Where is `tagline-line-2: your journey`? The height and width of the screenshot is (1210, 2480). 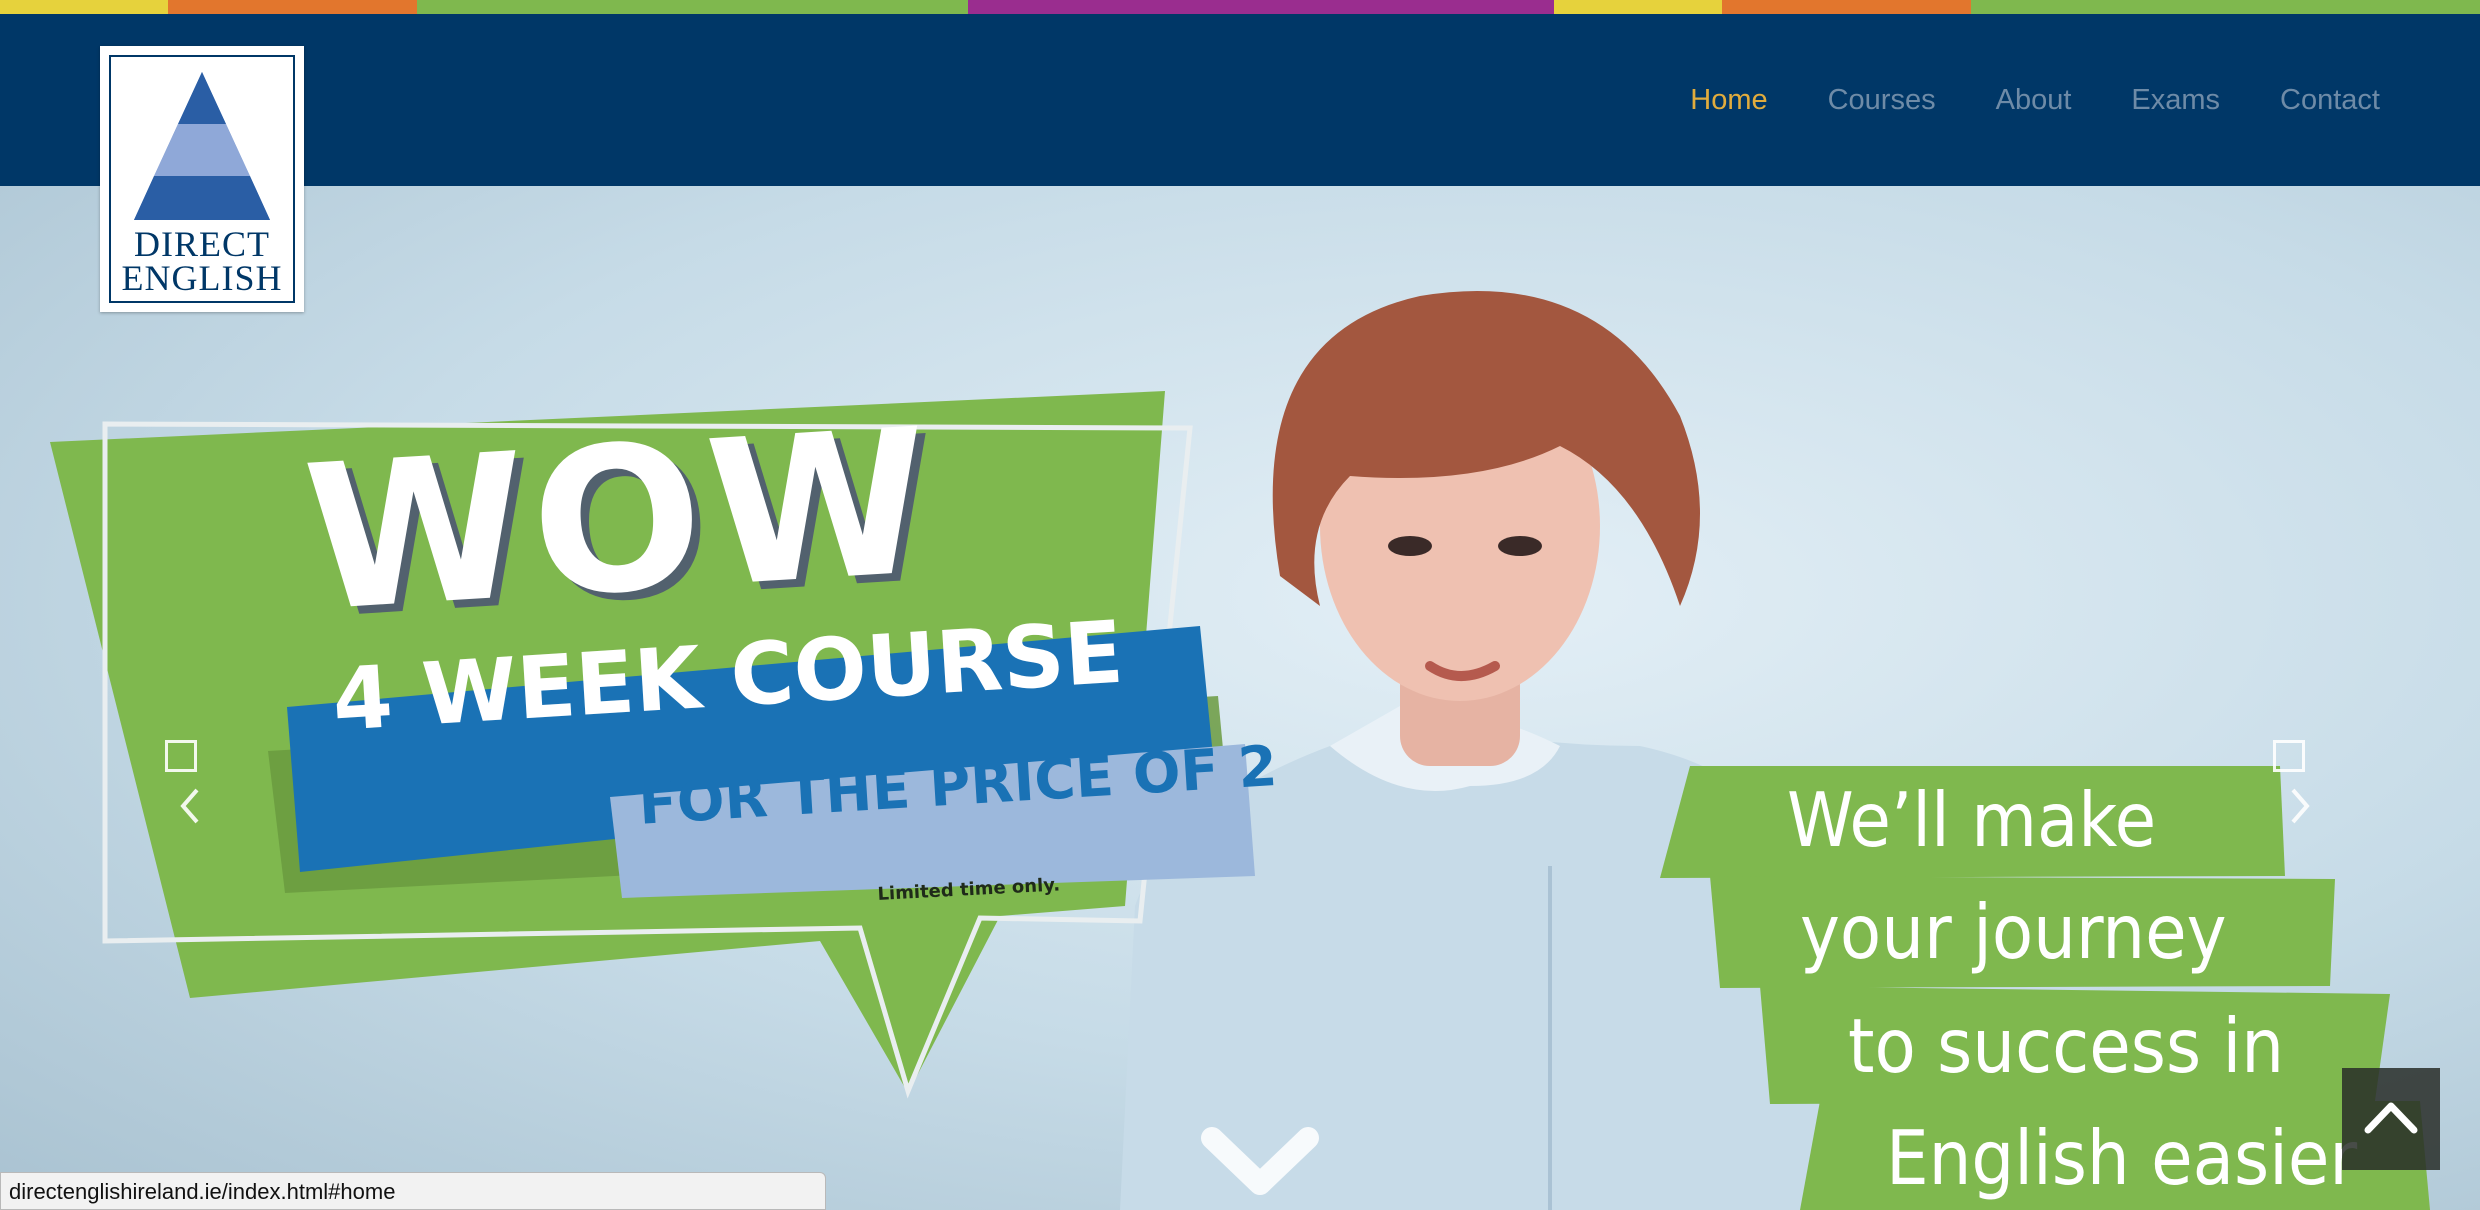
tagline-line-2: your journey is located at coordinates (2013, 932).